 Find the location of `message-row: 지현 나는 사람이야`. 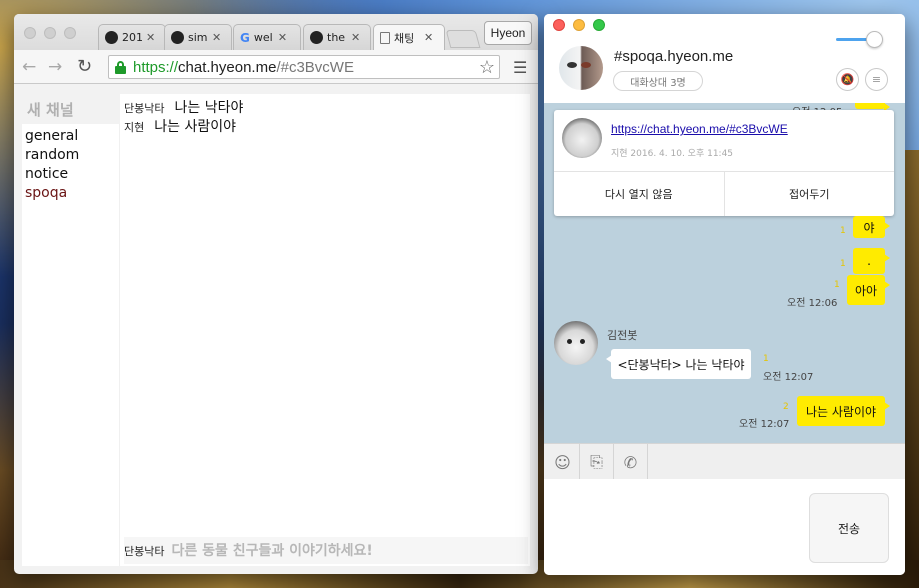

message-row: 지현 나는 사람이야 is located at coordinates (324, 125).